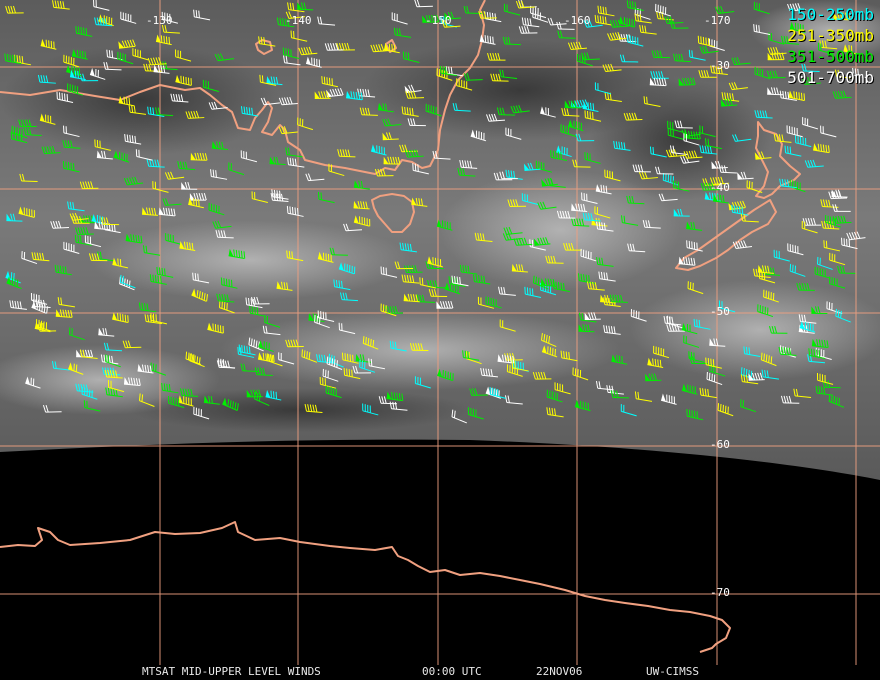 This screenshot has width=880, height=680. Describe the element at coordinates (438, 20) in the screenshot. I see `lon-label: -150` at that location.